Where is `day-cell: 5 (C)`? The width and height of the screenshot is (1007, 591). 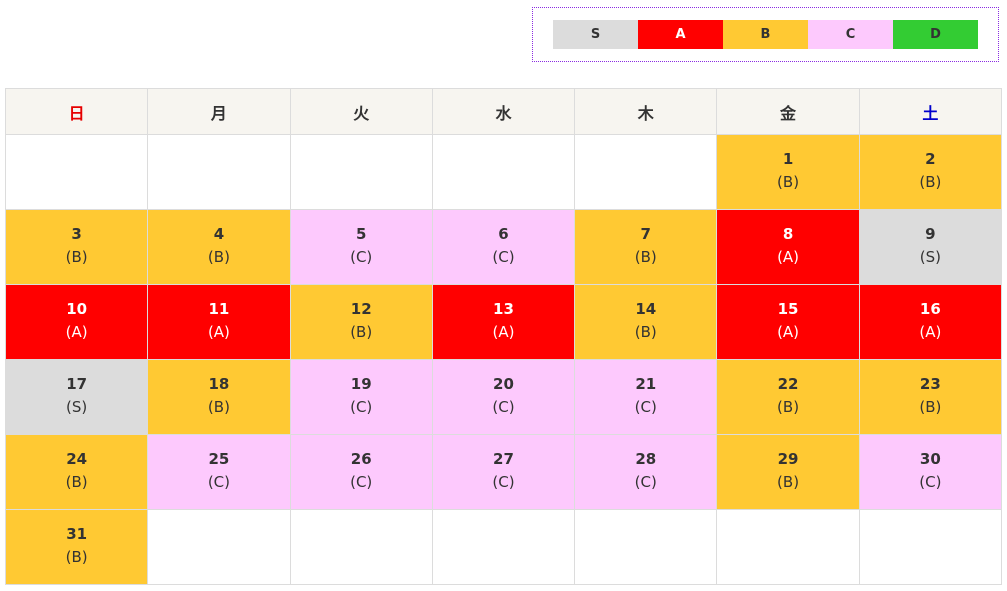 day-cell: 5 (C) is located at coordinates (361, 247).